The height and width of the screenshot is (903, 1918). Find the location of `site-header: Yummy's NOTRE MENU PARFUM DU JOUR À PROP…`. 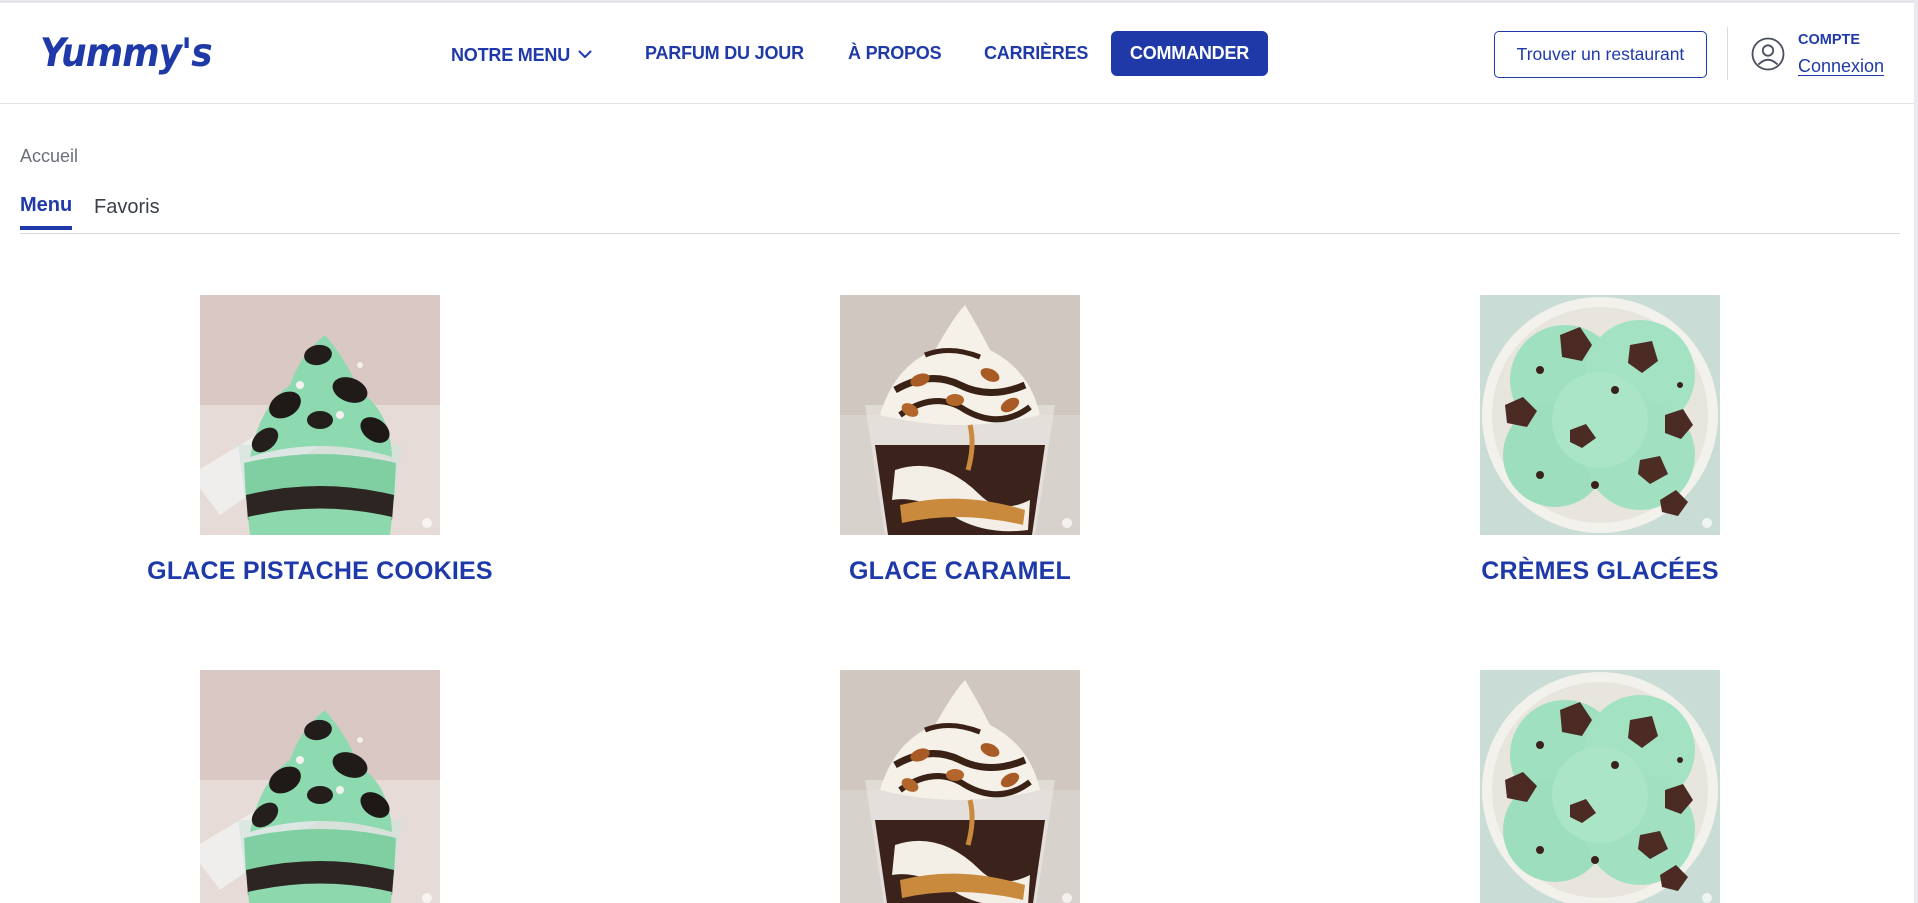

site-header: Yummy's NOTRE MENU PARFUM DU JOUR À PROP… is located at coordinates (959, 53).